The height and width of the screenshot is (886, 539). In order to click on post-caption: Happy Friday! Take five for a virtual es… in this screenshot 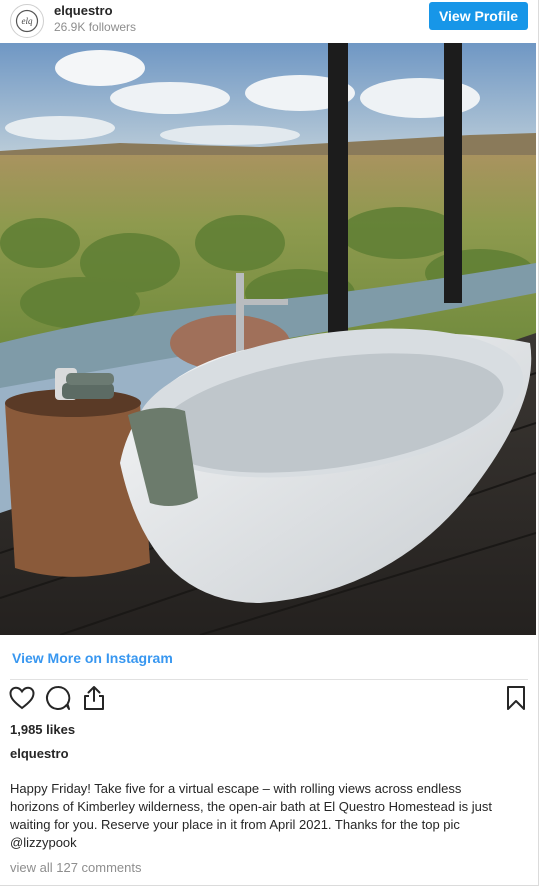, I will do `click(269, 816)`.